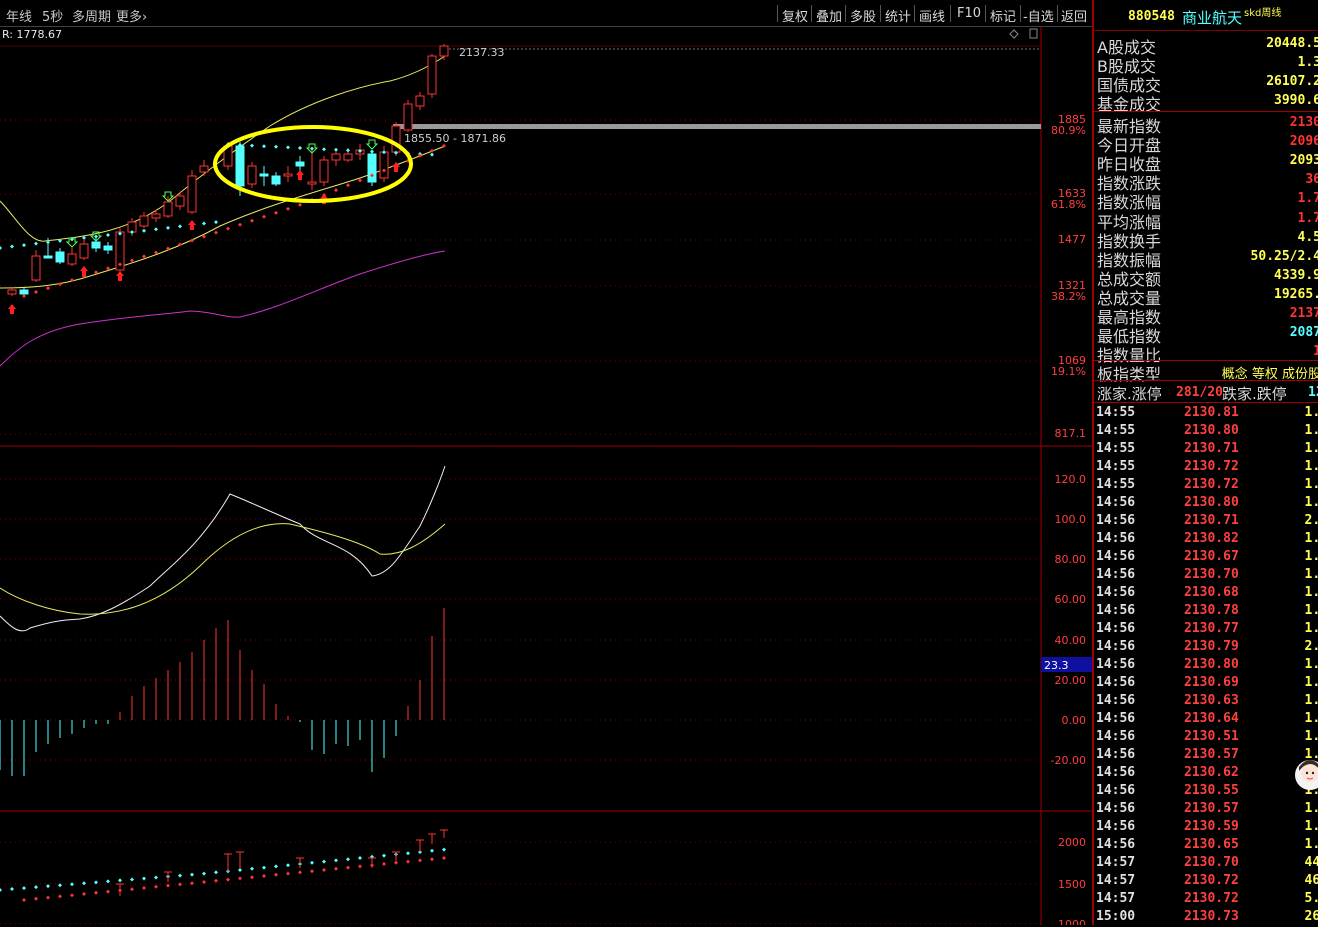 The image size is (1318, 927). What do you see at coordinates (795, 15) in the screenshot?
I see `fuquan-button: 复权` at bounding box center [795, 15].